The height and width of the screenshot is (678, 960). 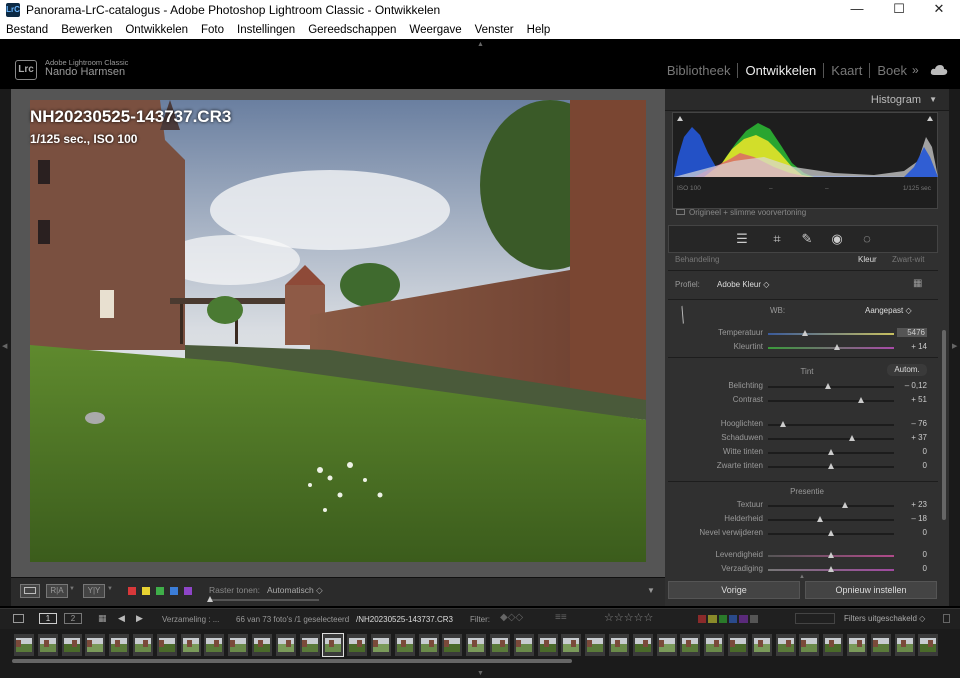 I want to click on profile-browser-icon: ▦, so click(x=920, y=284).